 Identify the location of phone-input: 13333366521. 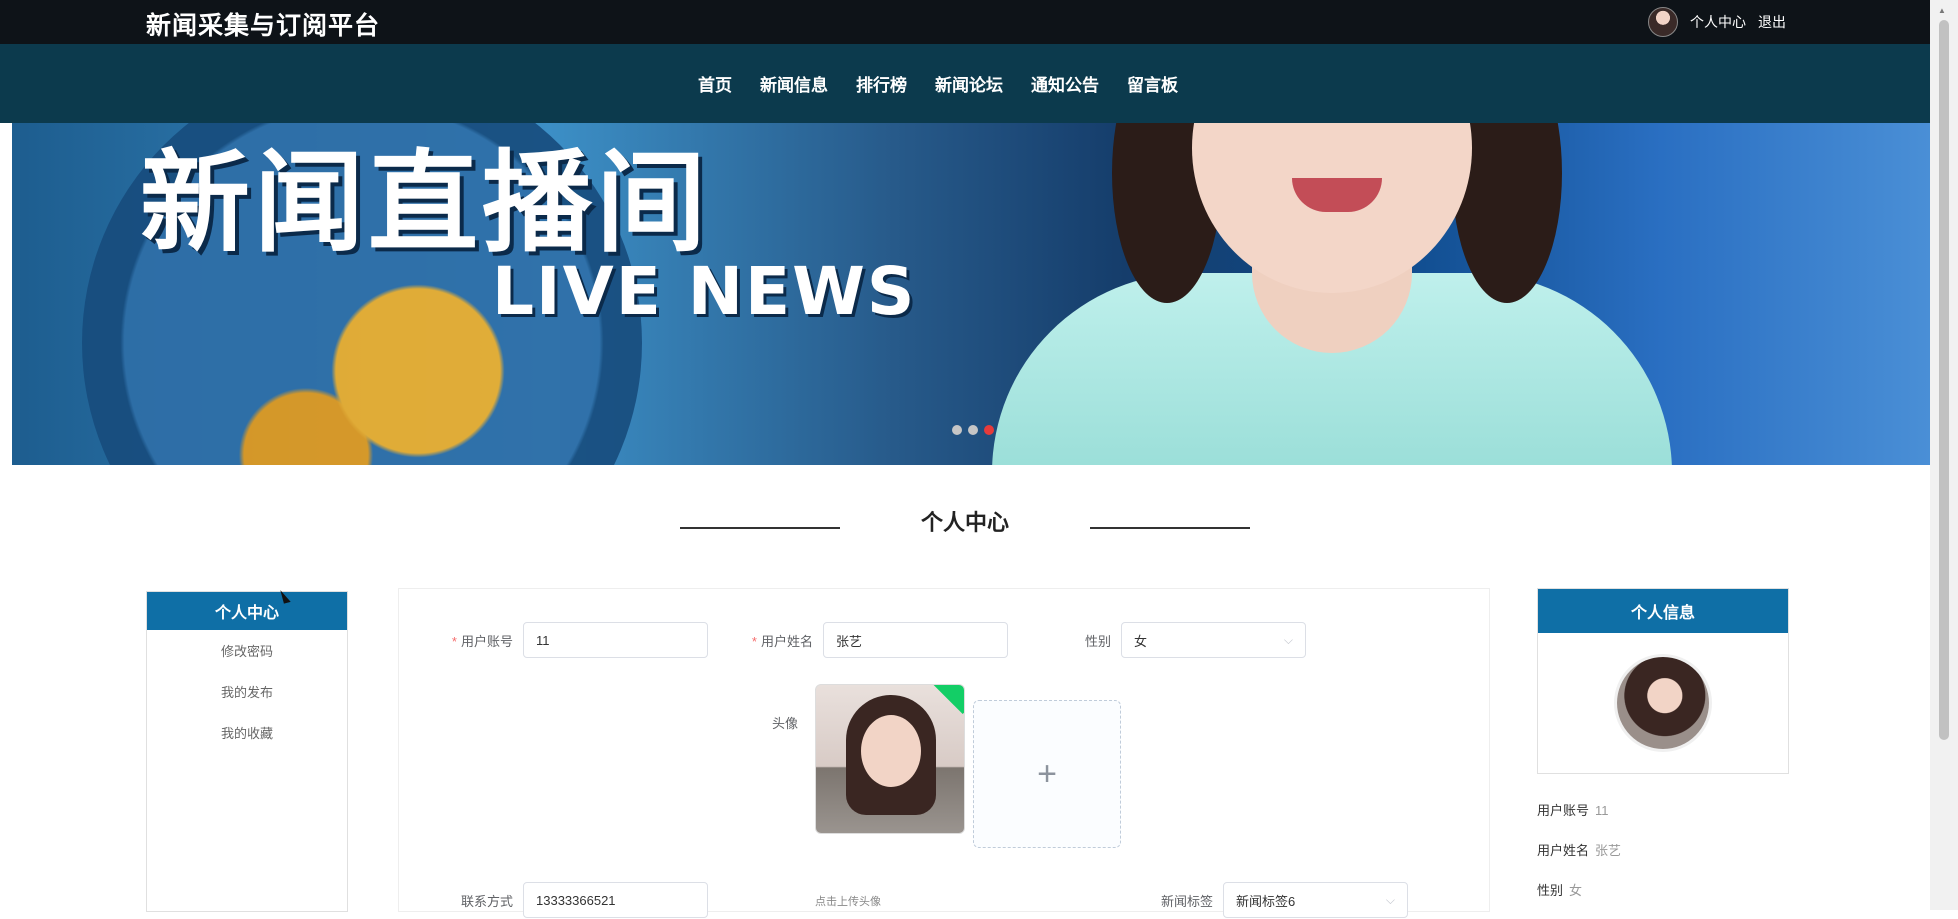
(615, 900).